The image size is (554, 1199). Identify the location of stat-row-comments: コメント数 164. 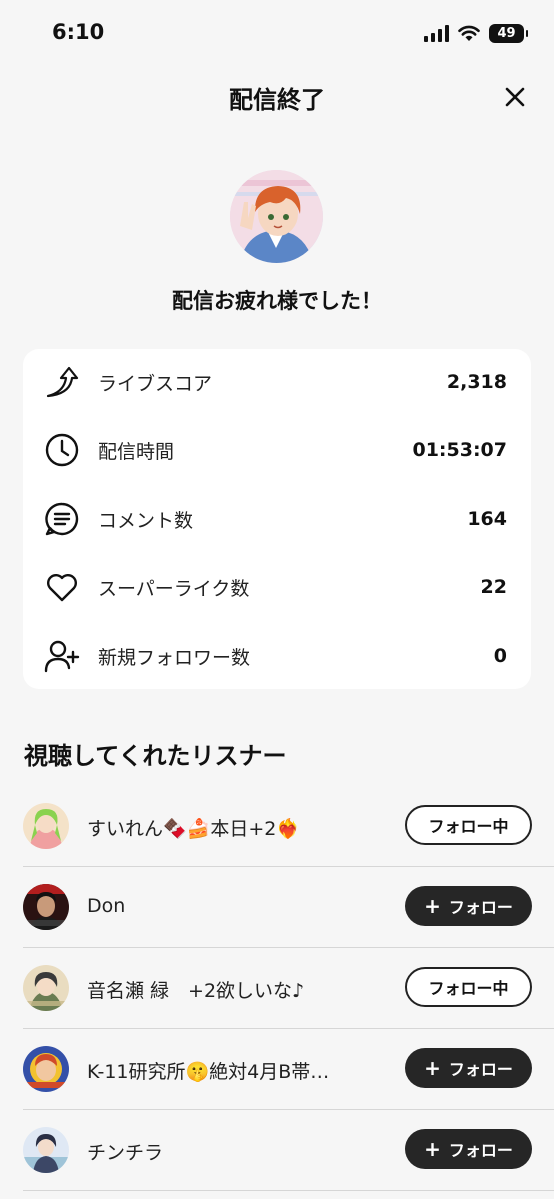
(277, 519).